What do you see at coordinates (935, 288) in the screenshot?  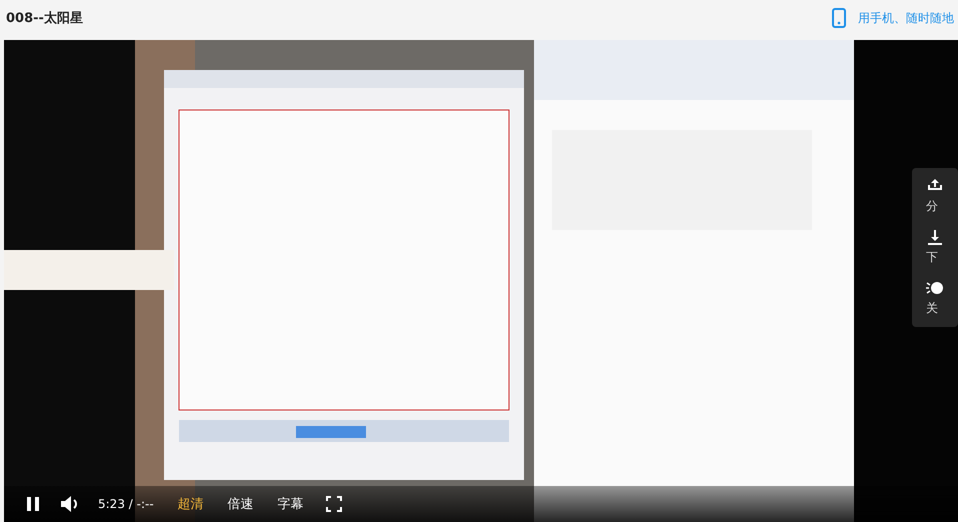 I see `bulb-icon` at bounding box center [935, 288].